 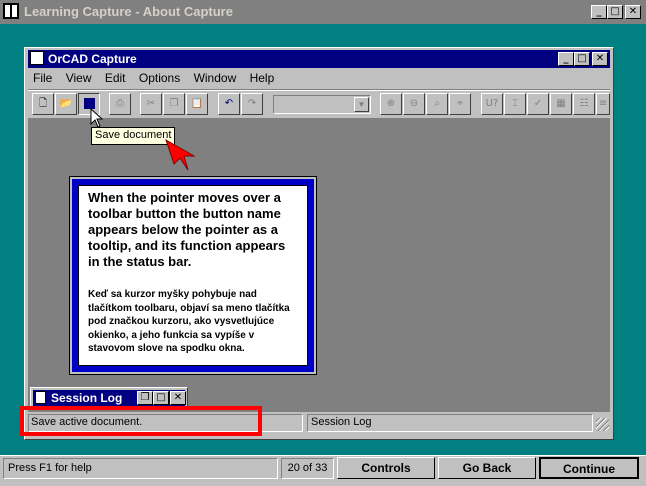 I want to click on menu-edit: Edit, so click(x=115, y=78).